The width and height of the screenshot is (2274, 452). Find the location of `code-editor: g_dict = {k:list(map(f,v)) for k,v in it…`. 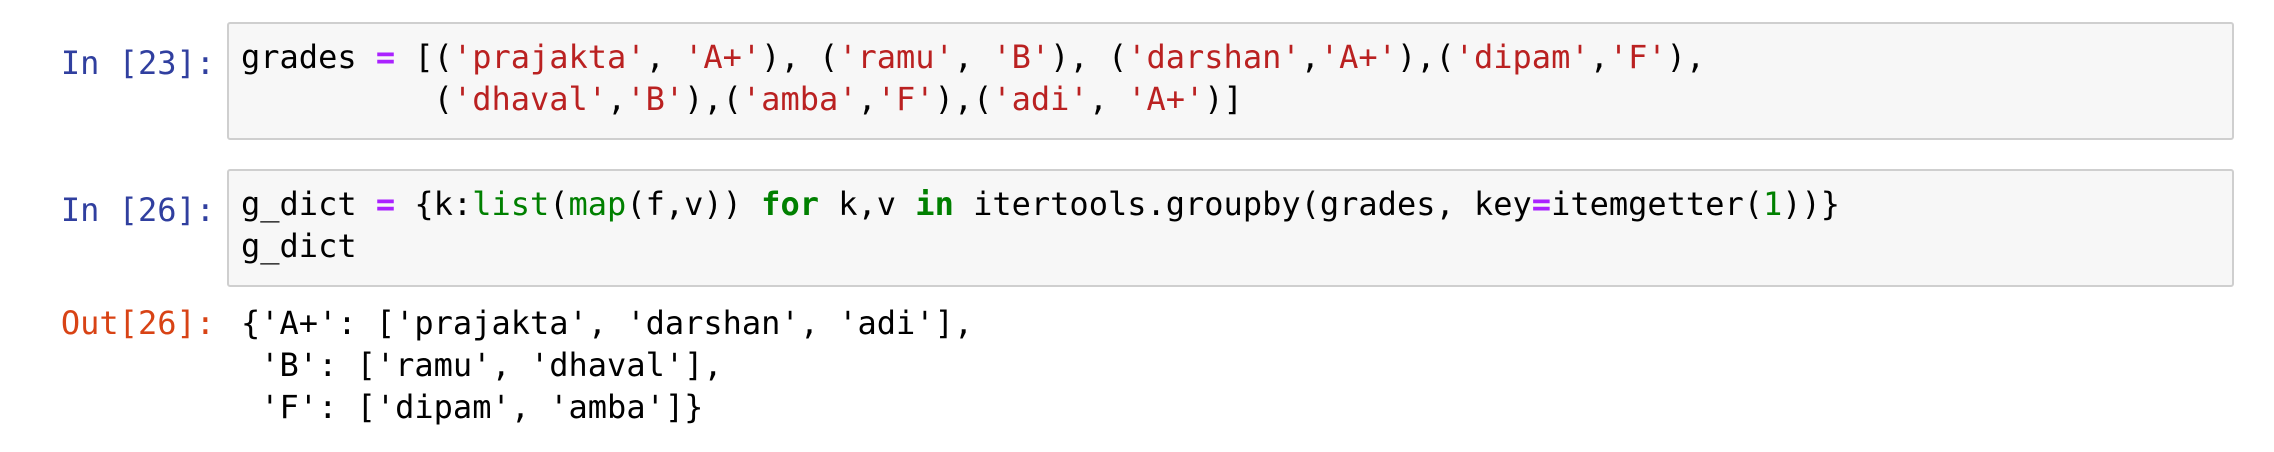

code-editor: g_dict = {k:list(map(f,v)) for k,v in it… is located at coordinates (1040, 225).